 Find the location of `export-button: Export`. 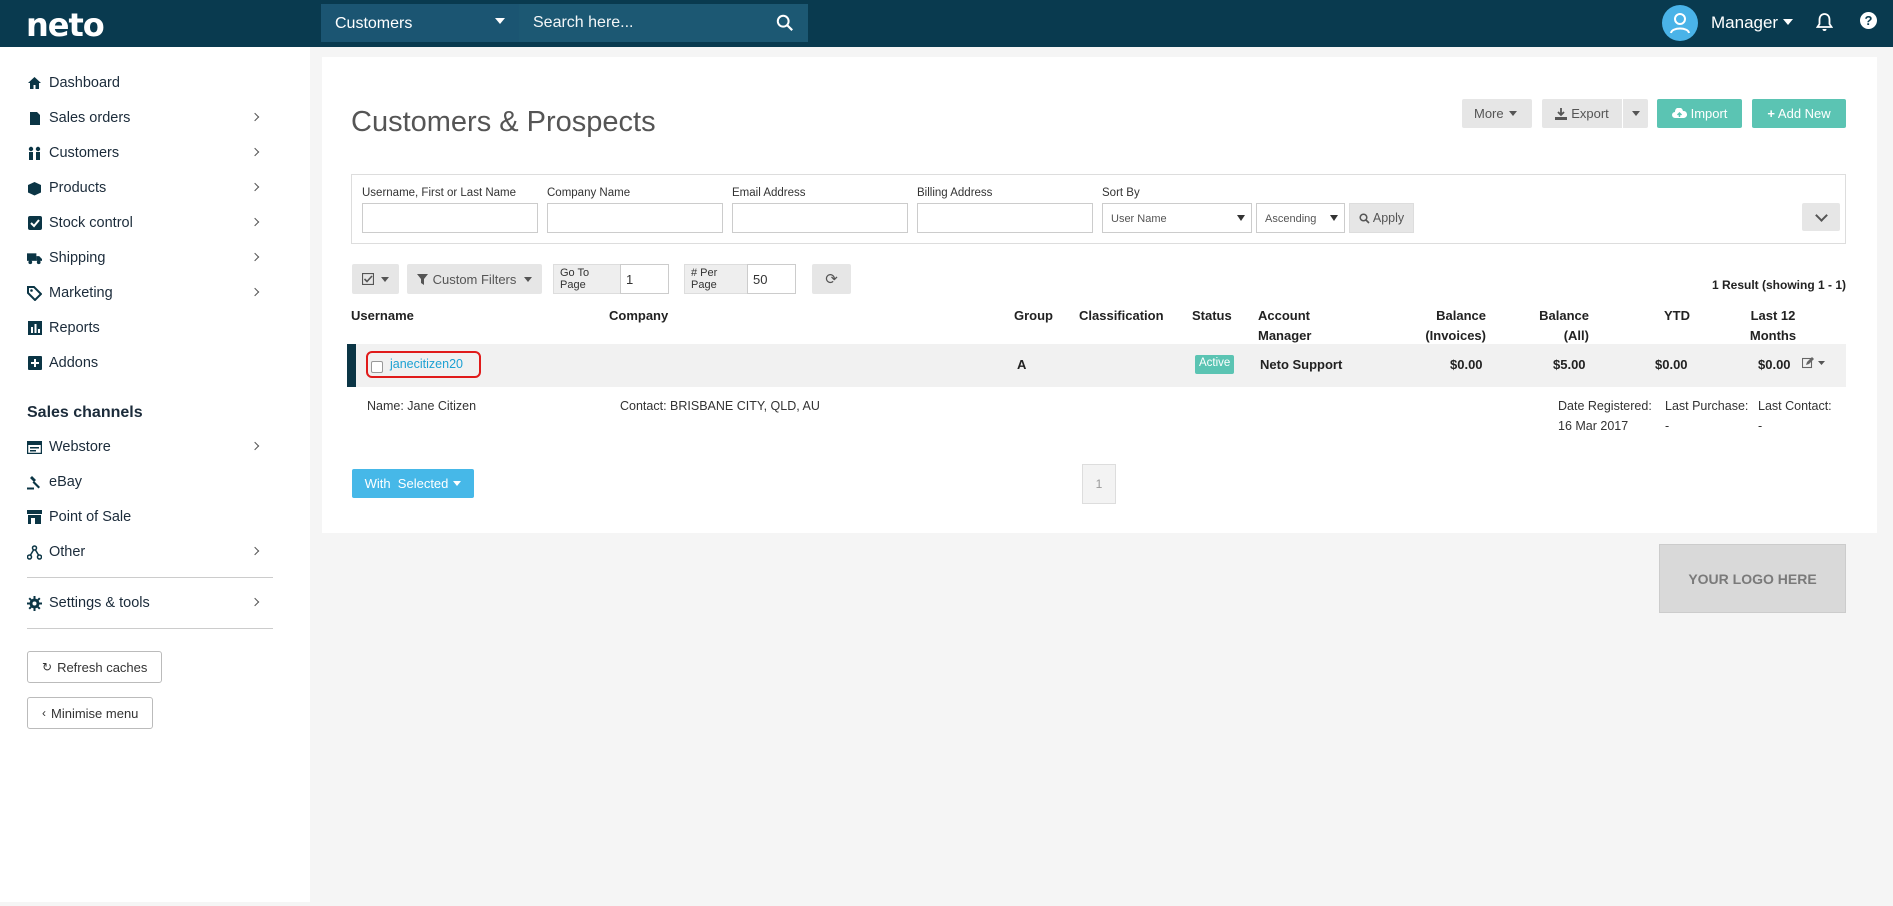

export-button: Export is located at coordinates (1582, 113).